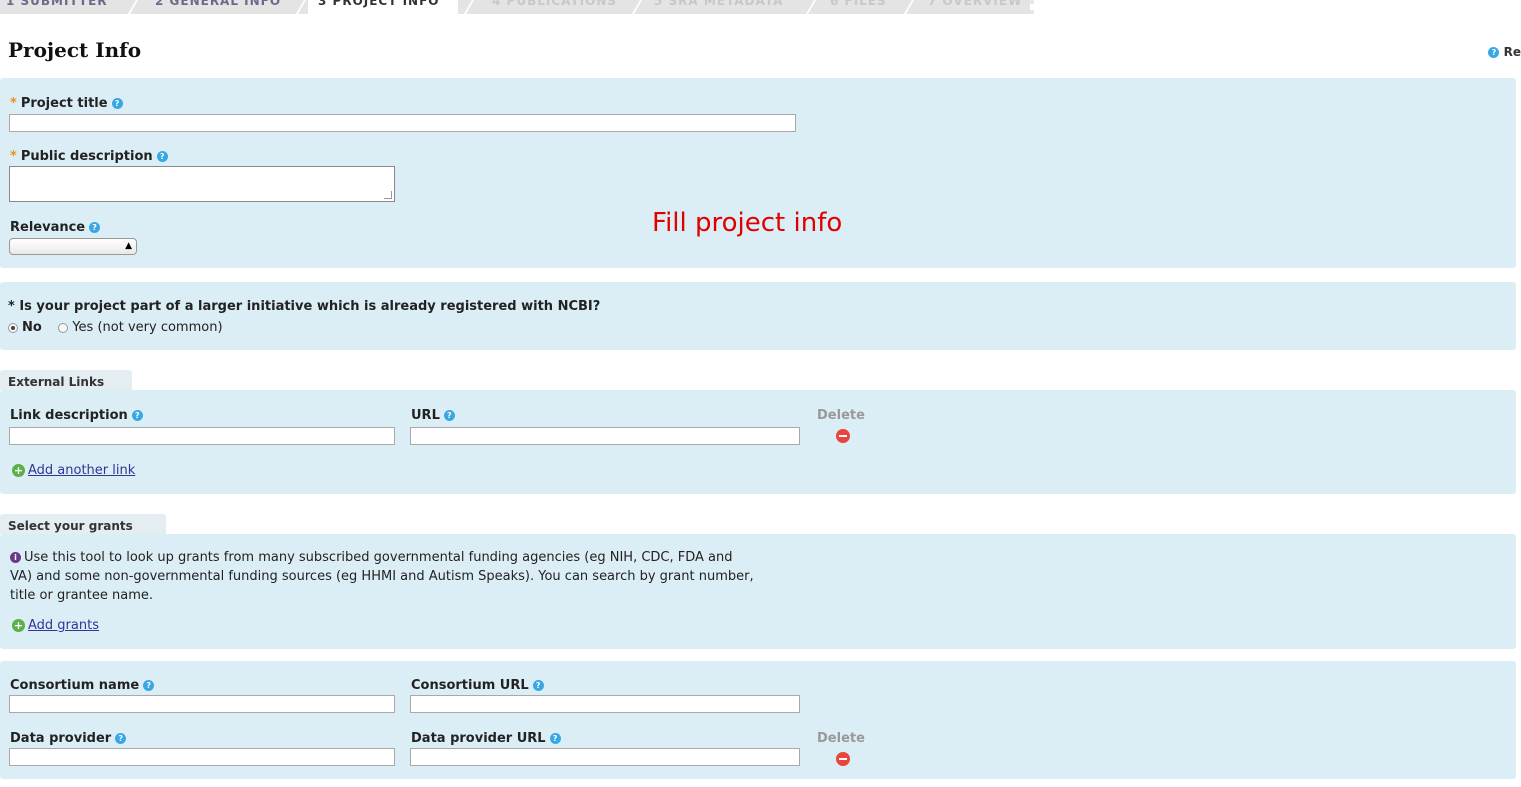 This screenshot has width=1521, height=787. I want to click on tab-files: 6 FILES, so click(858, 4).